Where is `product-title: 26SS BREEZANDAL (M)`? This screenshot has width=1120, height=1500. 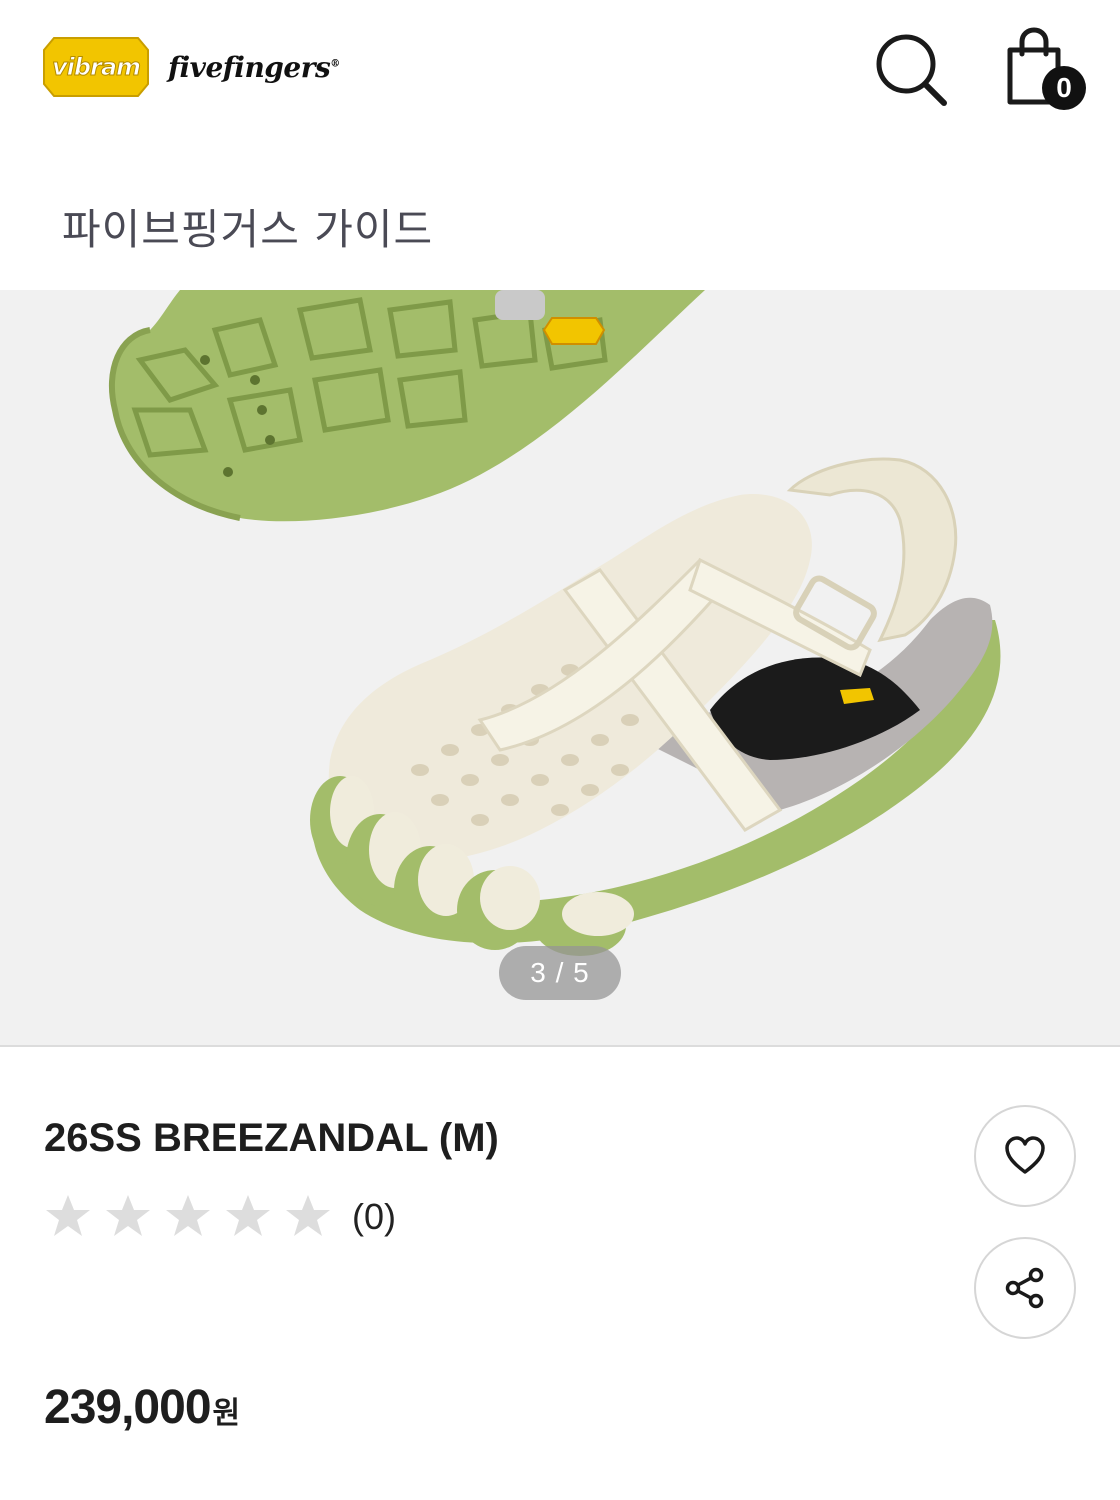 product-title: 26SS BREEZANDAL (M) is located at coordinates (271, 1138).